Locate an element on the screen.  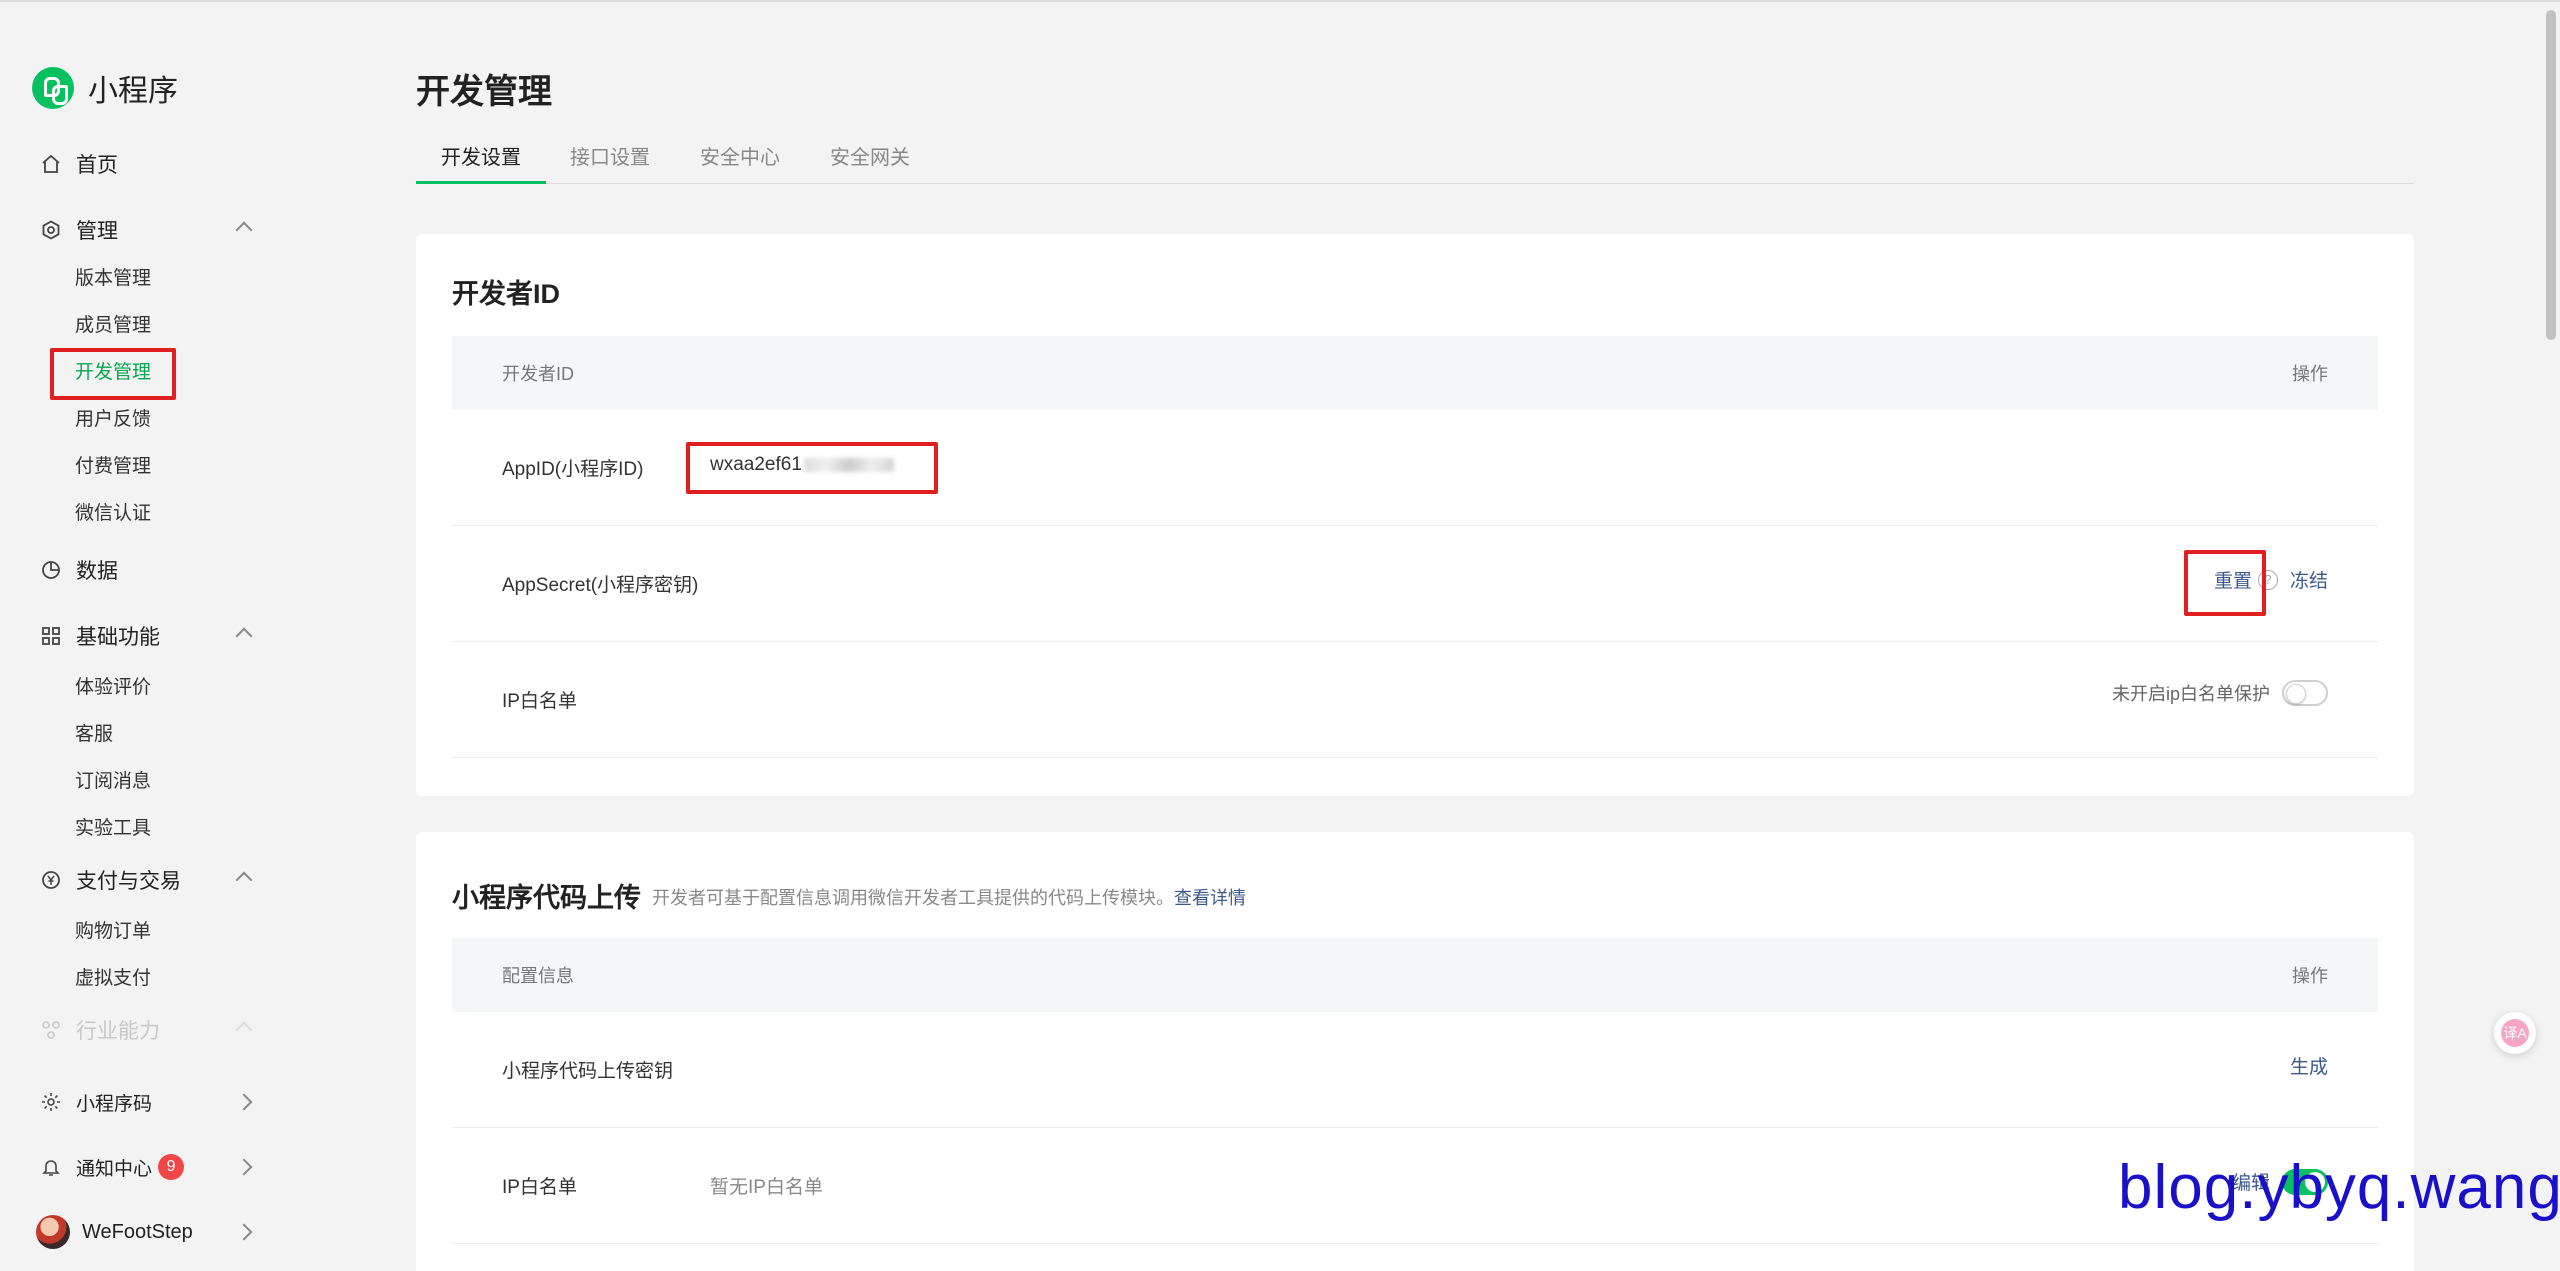
translate-icon: 译A is located at coordinates (2515, 1033).